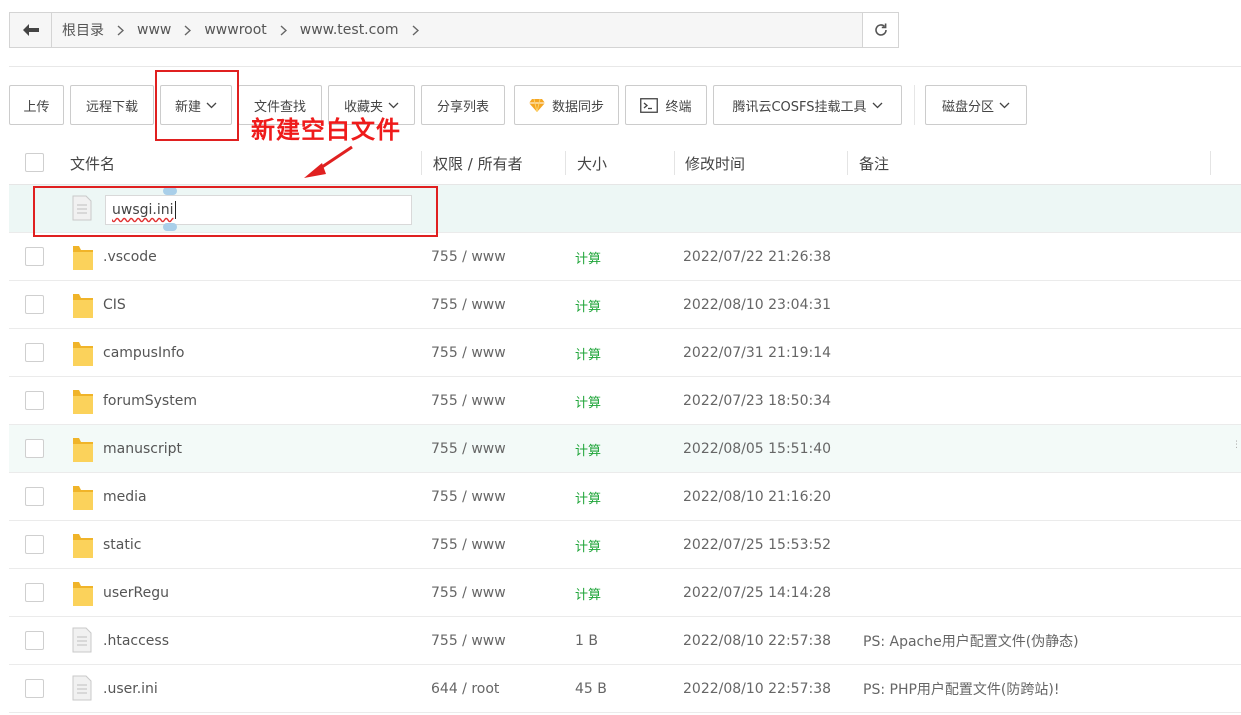  I want to click on upload-button: 上传, so click(36, 105).